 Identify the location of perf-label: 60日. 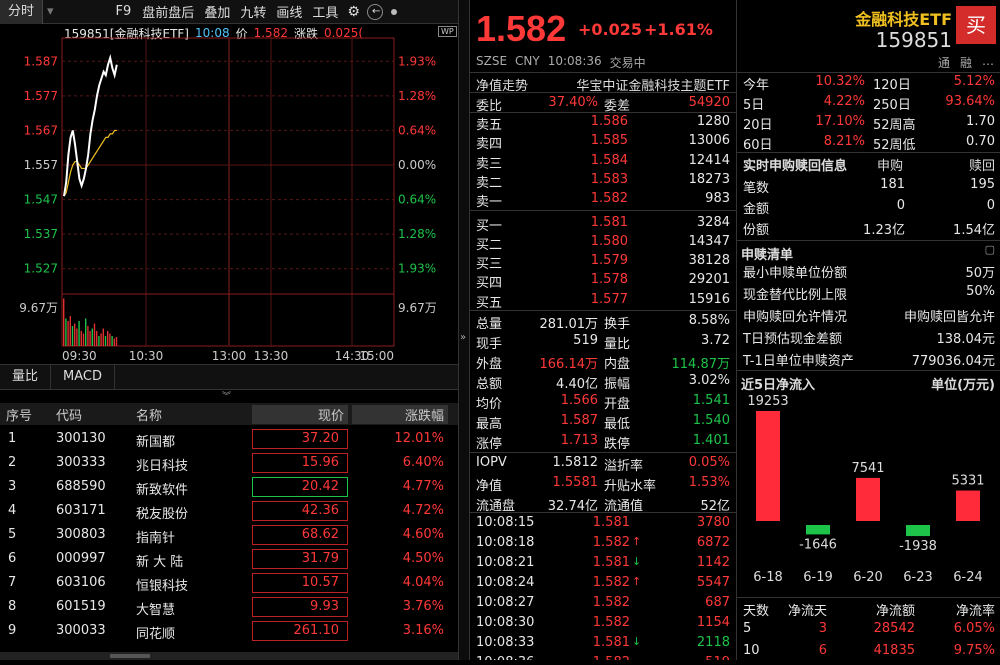
(758, 145).